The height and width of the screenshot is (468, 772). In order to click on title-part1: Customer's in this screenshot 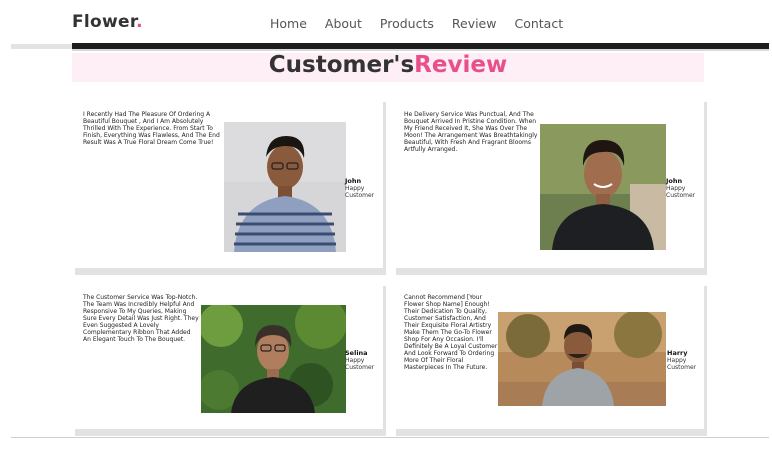, I will do `click(341, 65)`.